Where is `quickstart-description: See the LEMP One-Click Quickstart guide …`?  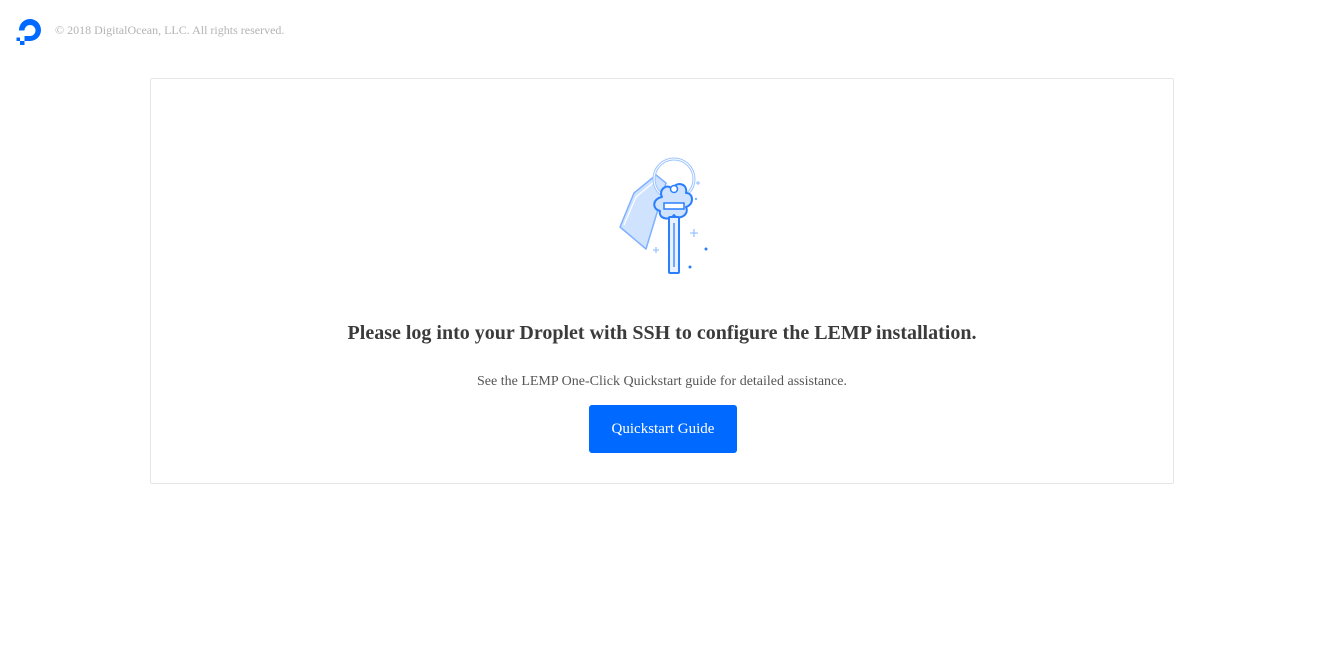
quickstart-description: See the LEMP One-Click Quickstart guide … is located at coordinates (662, 381).